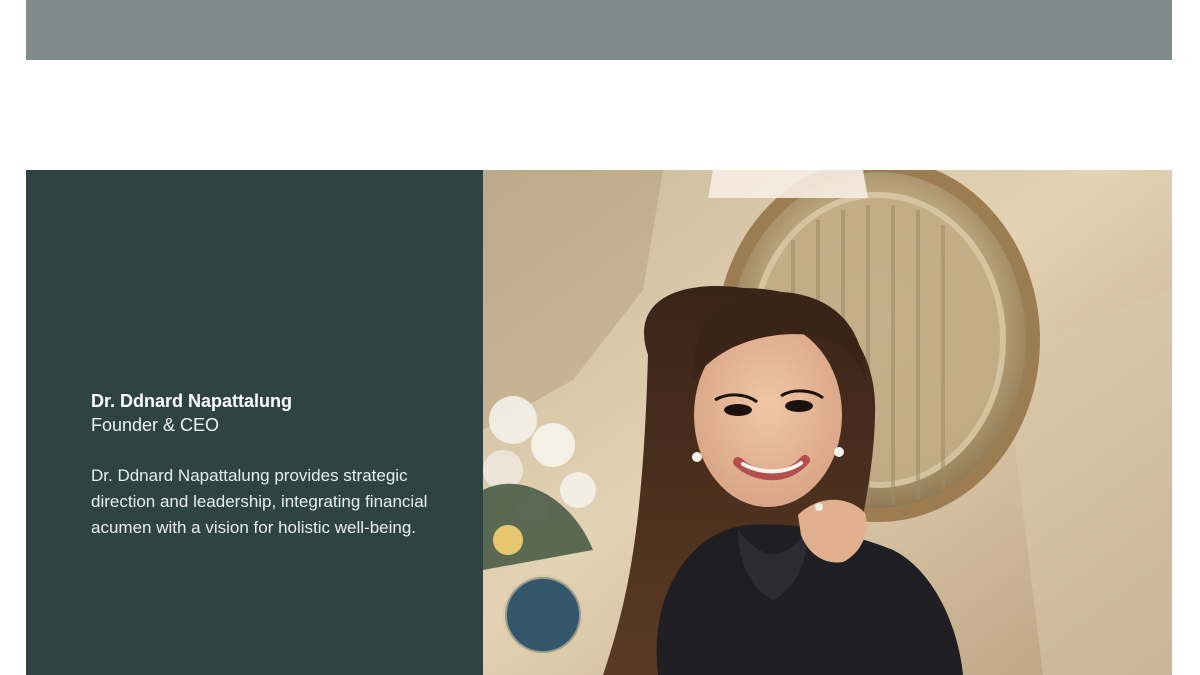 The width and height of the screenshot is (1200, 675). What do you see at coordinates (155, 425) in the screenshot?
I see `profile-role: Founder & CEO` at bounding box center [155, 425].